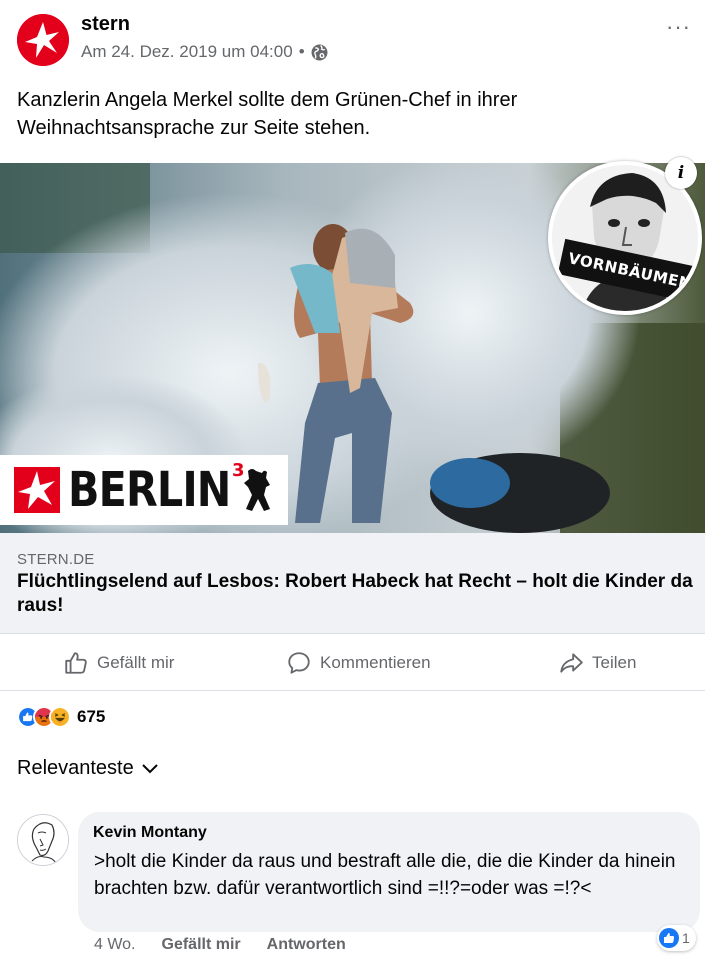  I want to click on reaction-count: 675, so click(91, 716).